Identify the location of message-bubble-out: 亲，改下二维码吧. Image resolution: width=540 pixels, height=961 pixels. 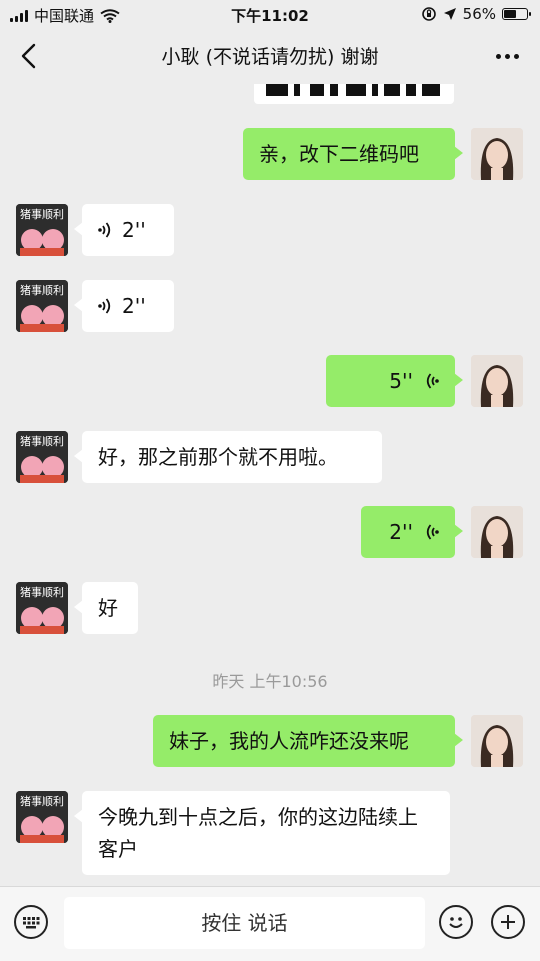
(353, 154).